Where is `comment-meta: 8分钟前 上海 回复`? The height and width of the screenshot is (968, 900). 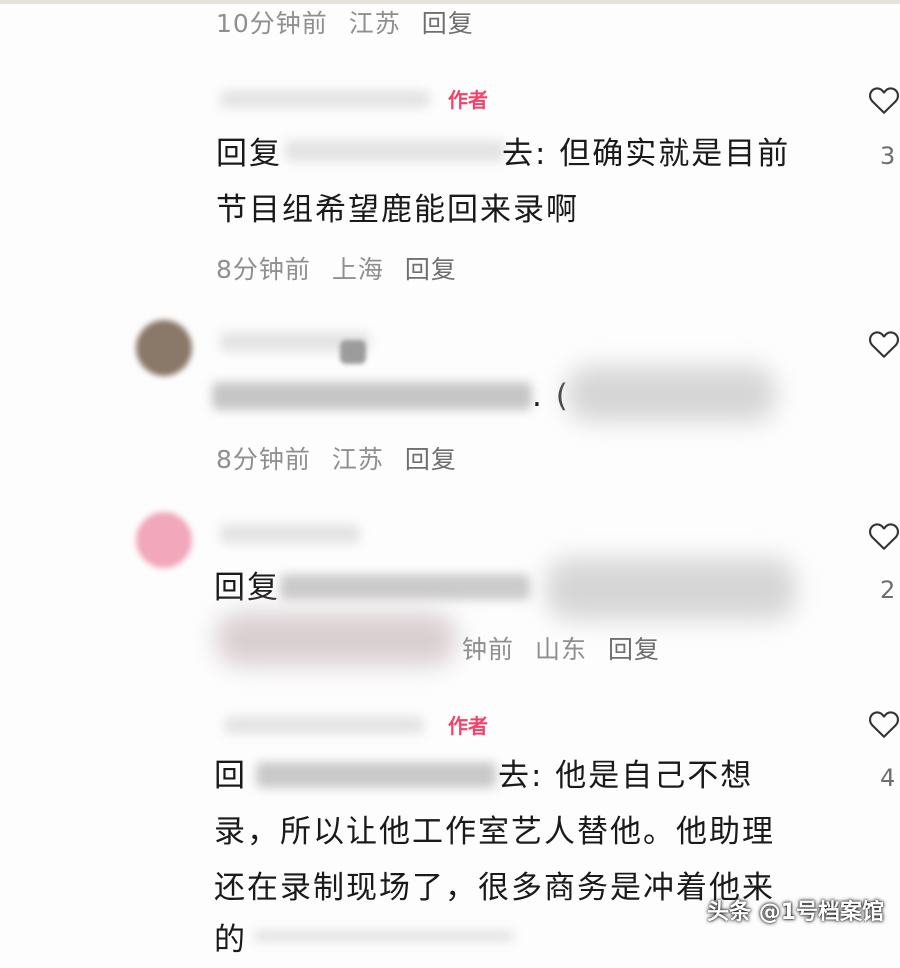
comment-meta: 8分钟前 上海 回复 is located at coordinates (342, 268).